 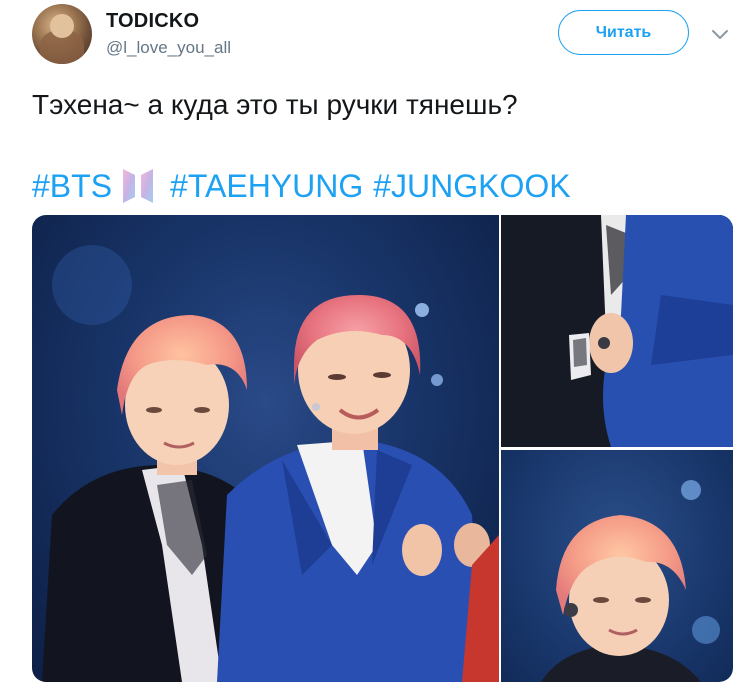 I want to click on photo-bottom-right, so click(x=617, y=566).